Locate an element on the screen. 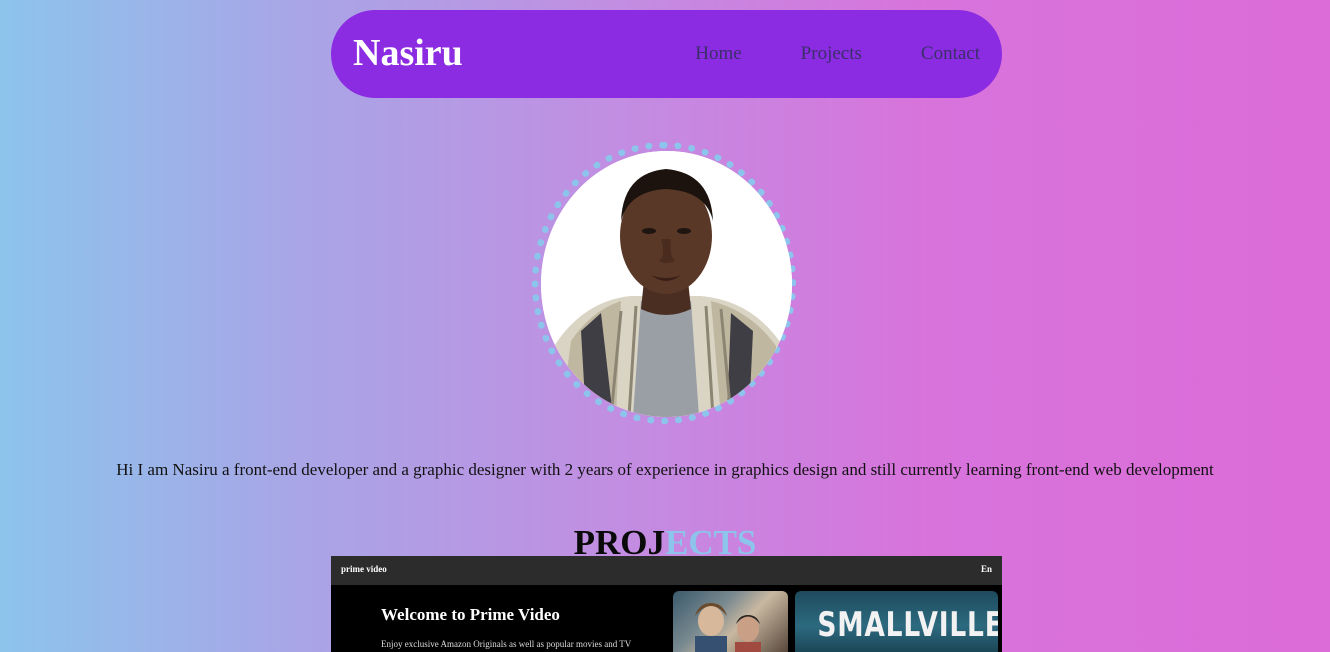 This screenshot has width=1330, height=652. project-preview-heading: Welcome to Prime Video is located at coordinates (470, 614).